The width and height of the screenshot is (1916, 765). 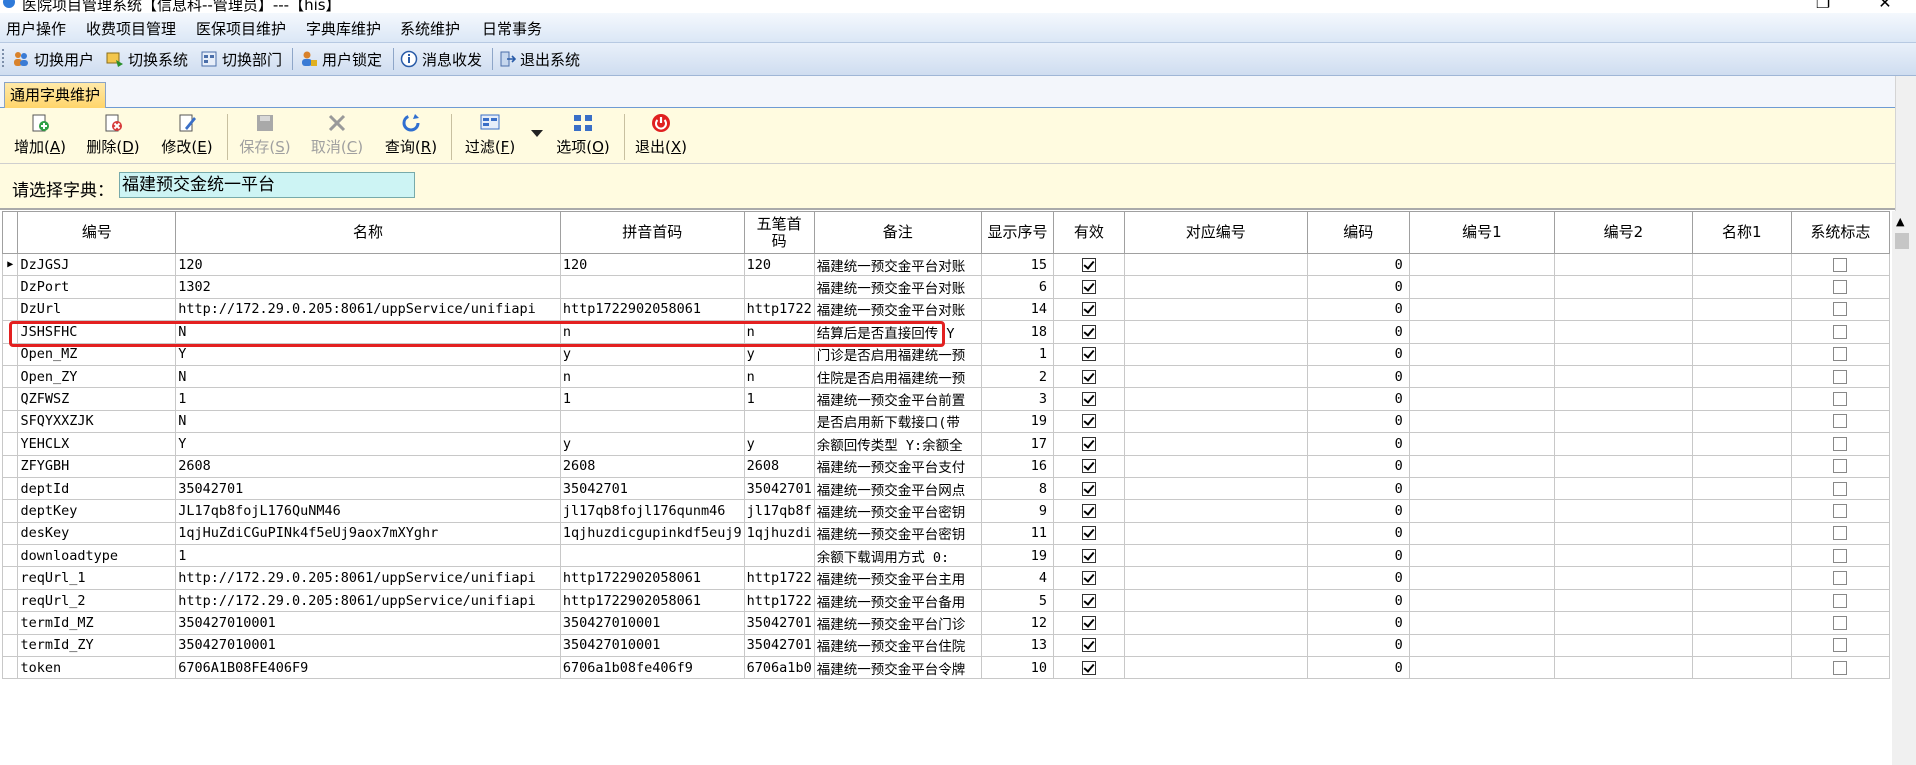 What do you see at coordinates (411, 137) in the screenshot?
I see `query-button: 查询(R)` at bounding box center [411, 137].